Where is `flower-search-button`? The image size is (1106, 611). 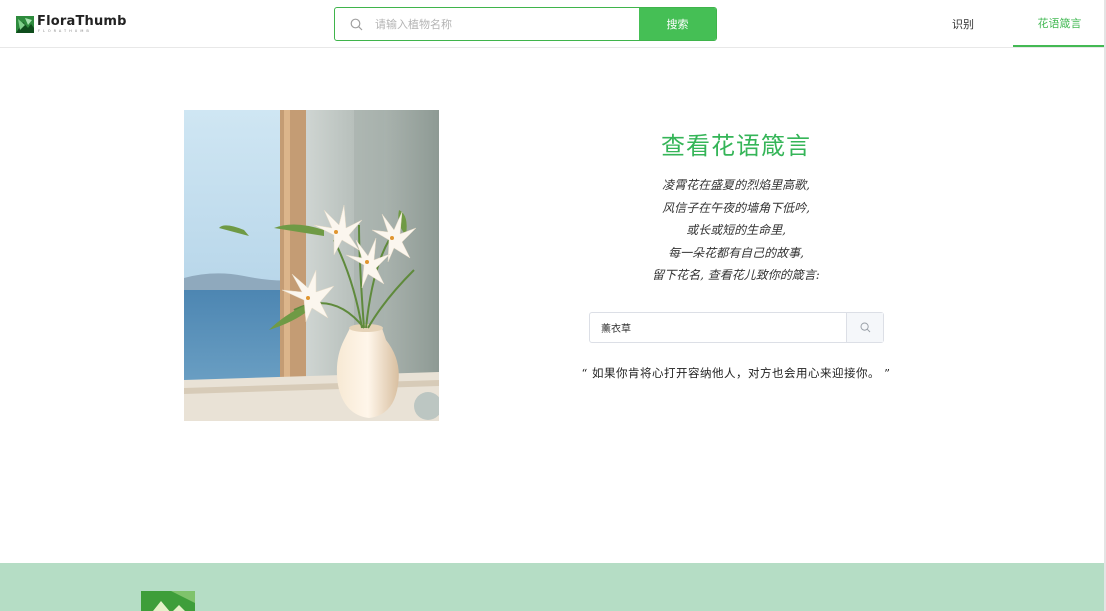 flower-search-button is located at coordinates (864, 327).